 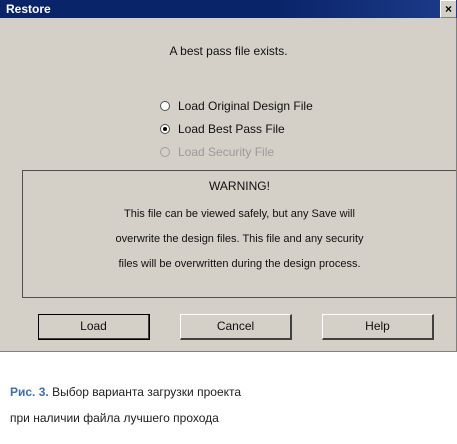 I want to click on option-load-original: Load Original Design File, so click(x=236, y=106).